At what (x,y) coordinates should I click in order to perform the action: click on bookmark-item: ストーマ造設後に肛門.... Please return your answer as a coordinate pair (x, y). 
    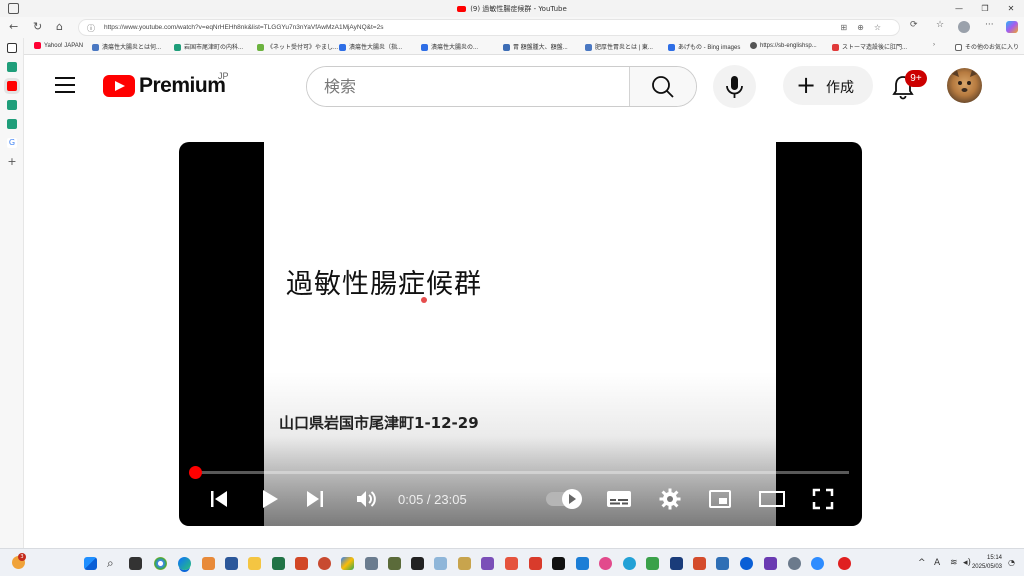
    Looking at the image, I should click on (869, 46).